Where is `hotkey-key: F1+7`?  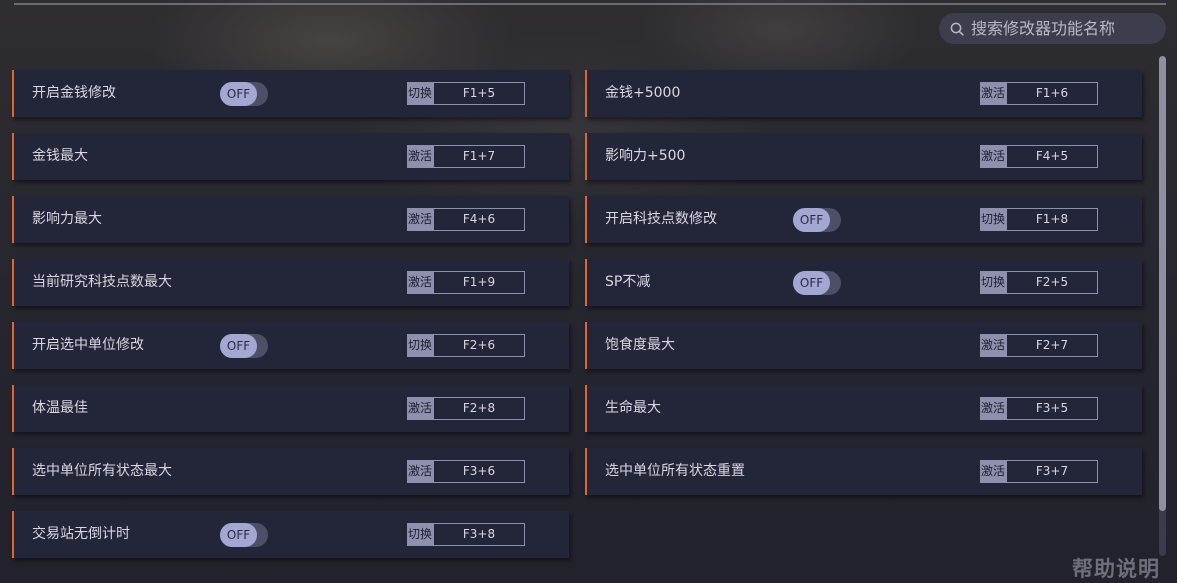
hotkey-key: F1+7 is located at coordinates (479, 156).